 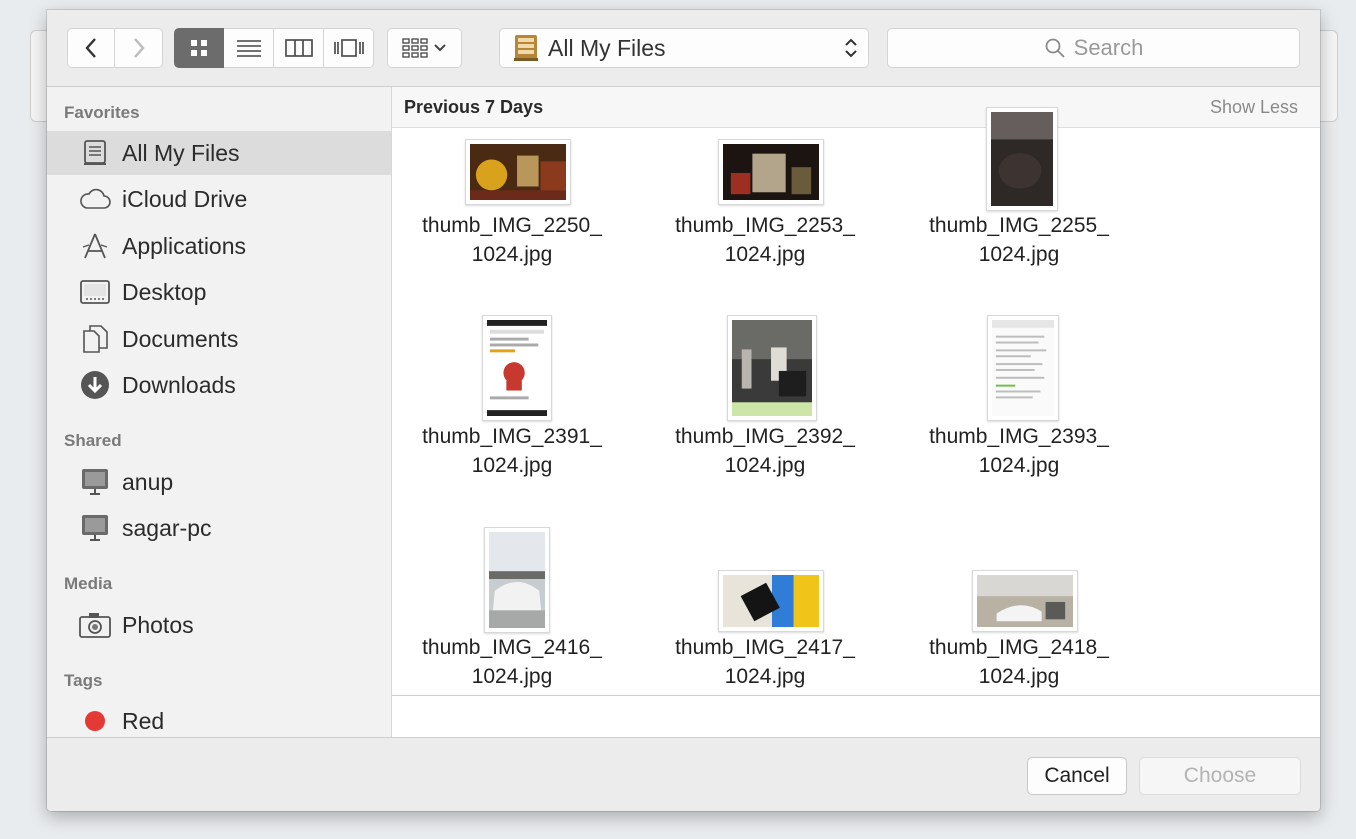 I want to click on sidebar-item-label: sagar-pc, so click(x=167, y=527).